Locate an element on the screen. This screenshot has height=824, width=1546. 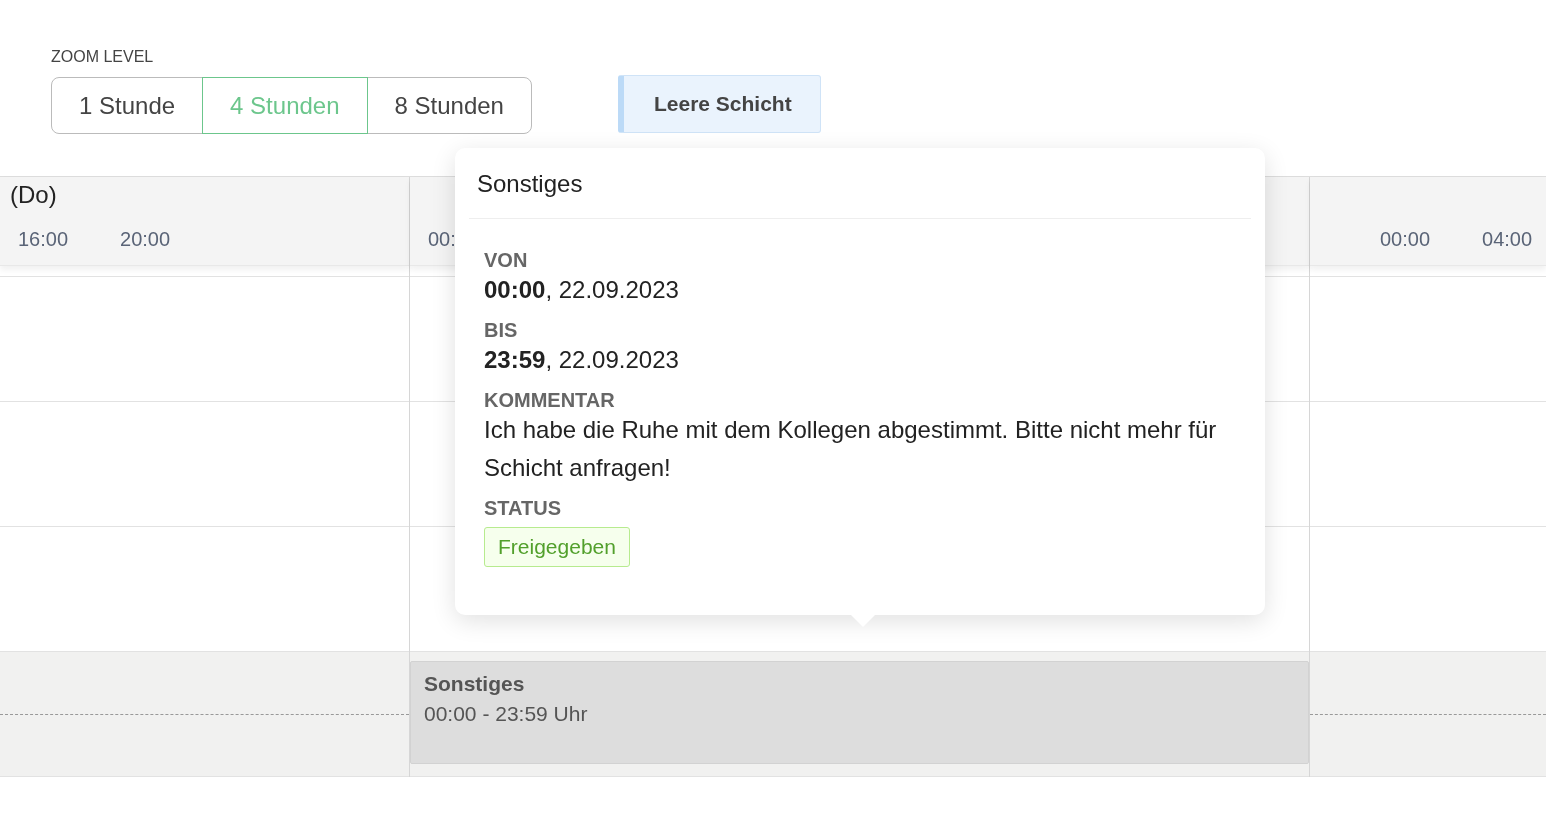
zoom-level-label: ZOOM LEVEL is located at coordinates (103, 57).